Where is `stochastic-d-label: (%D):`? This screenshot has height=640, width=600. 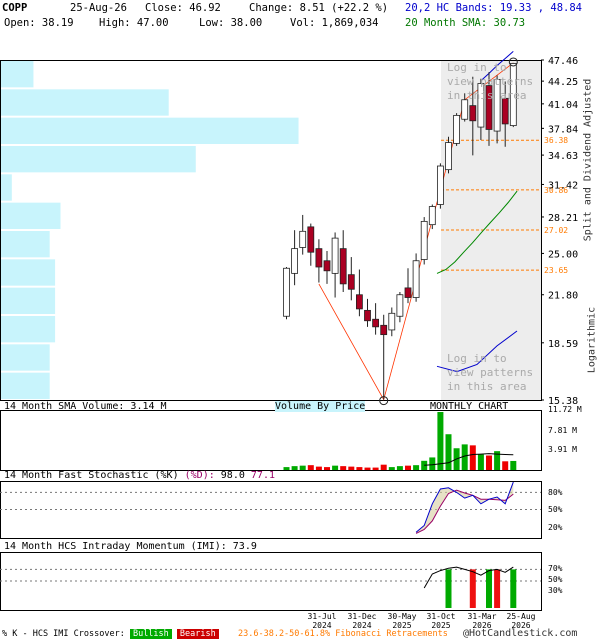 stochastic-d-label: (%D): is located at coordinates (199, 475).